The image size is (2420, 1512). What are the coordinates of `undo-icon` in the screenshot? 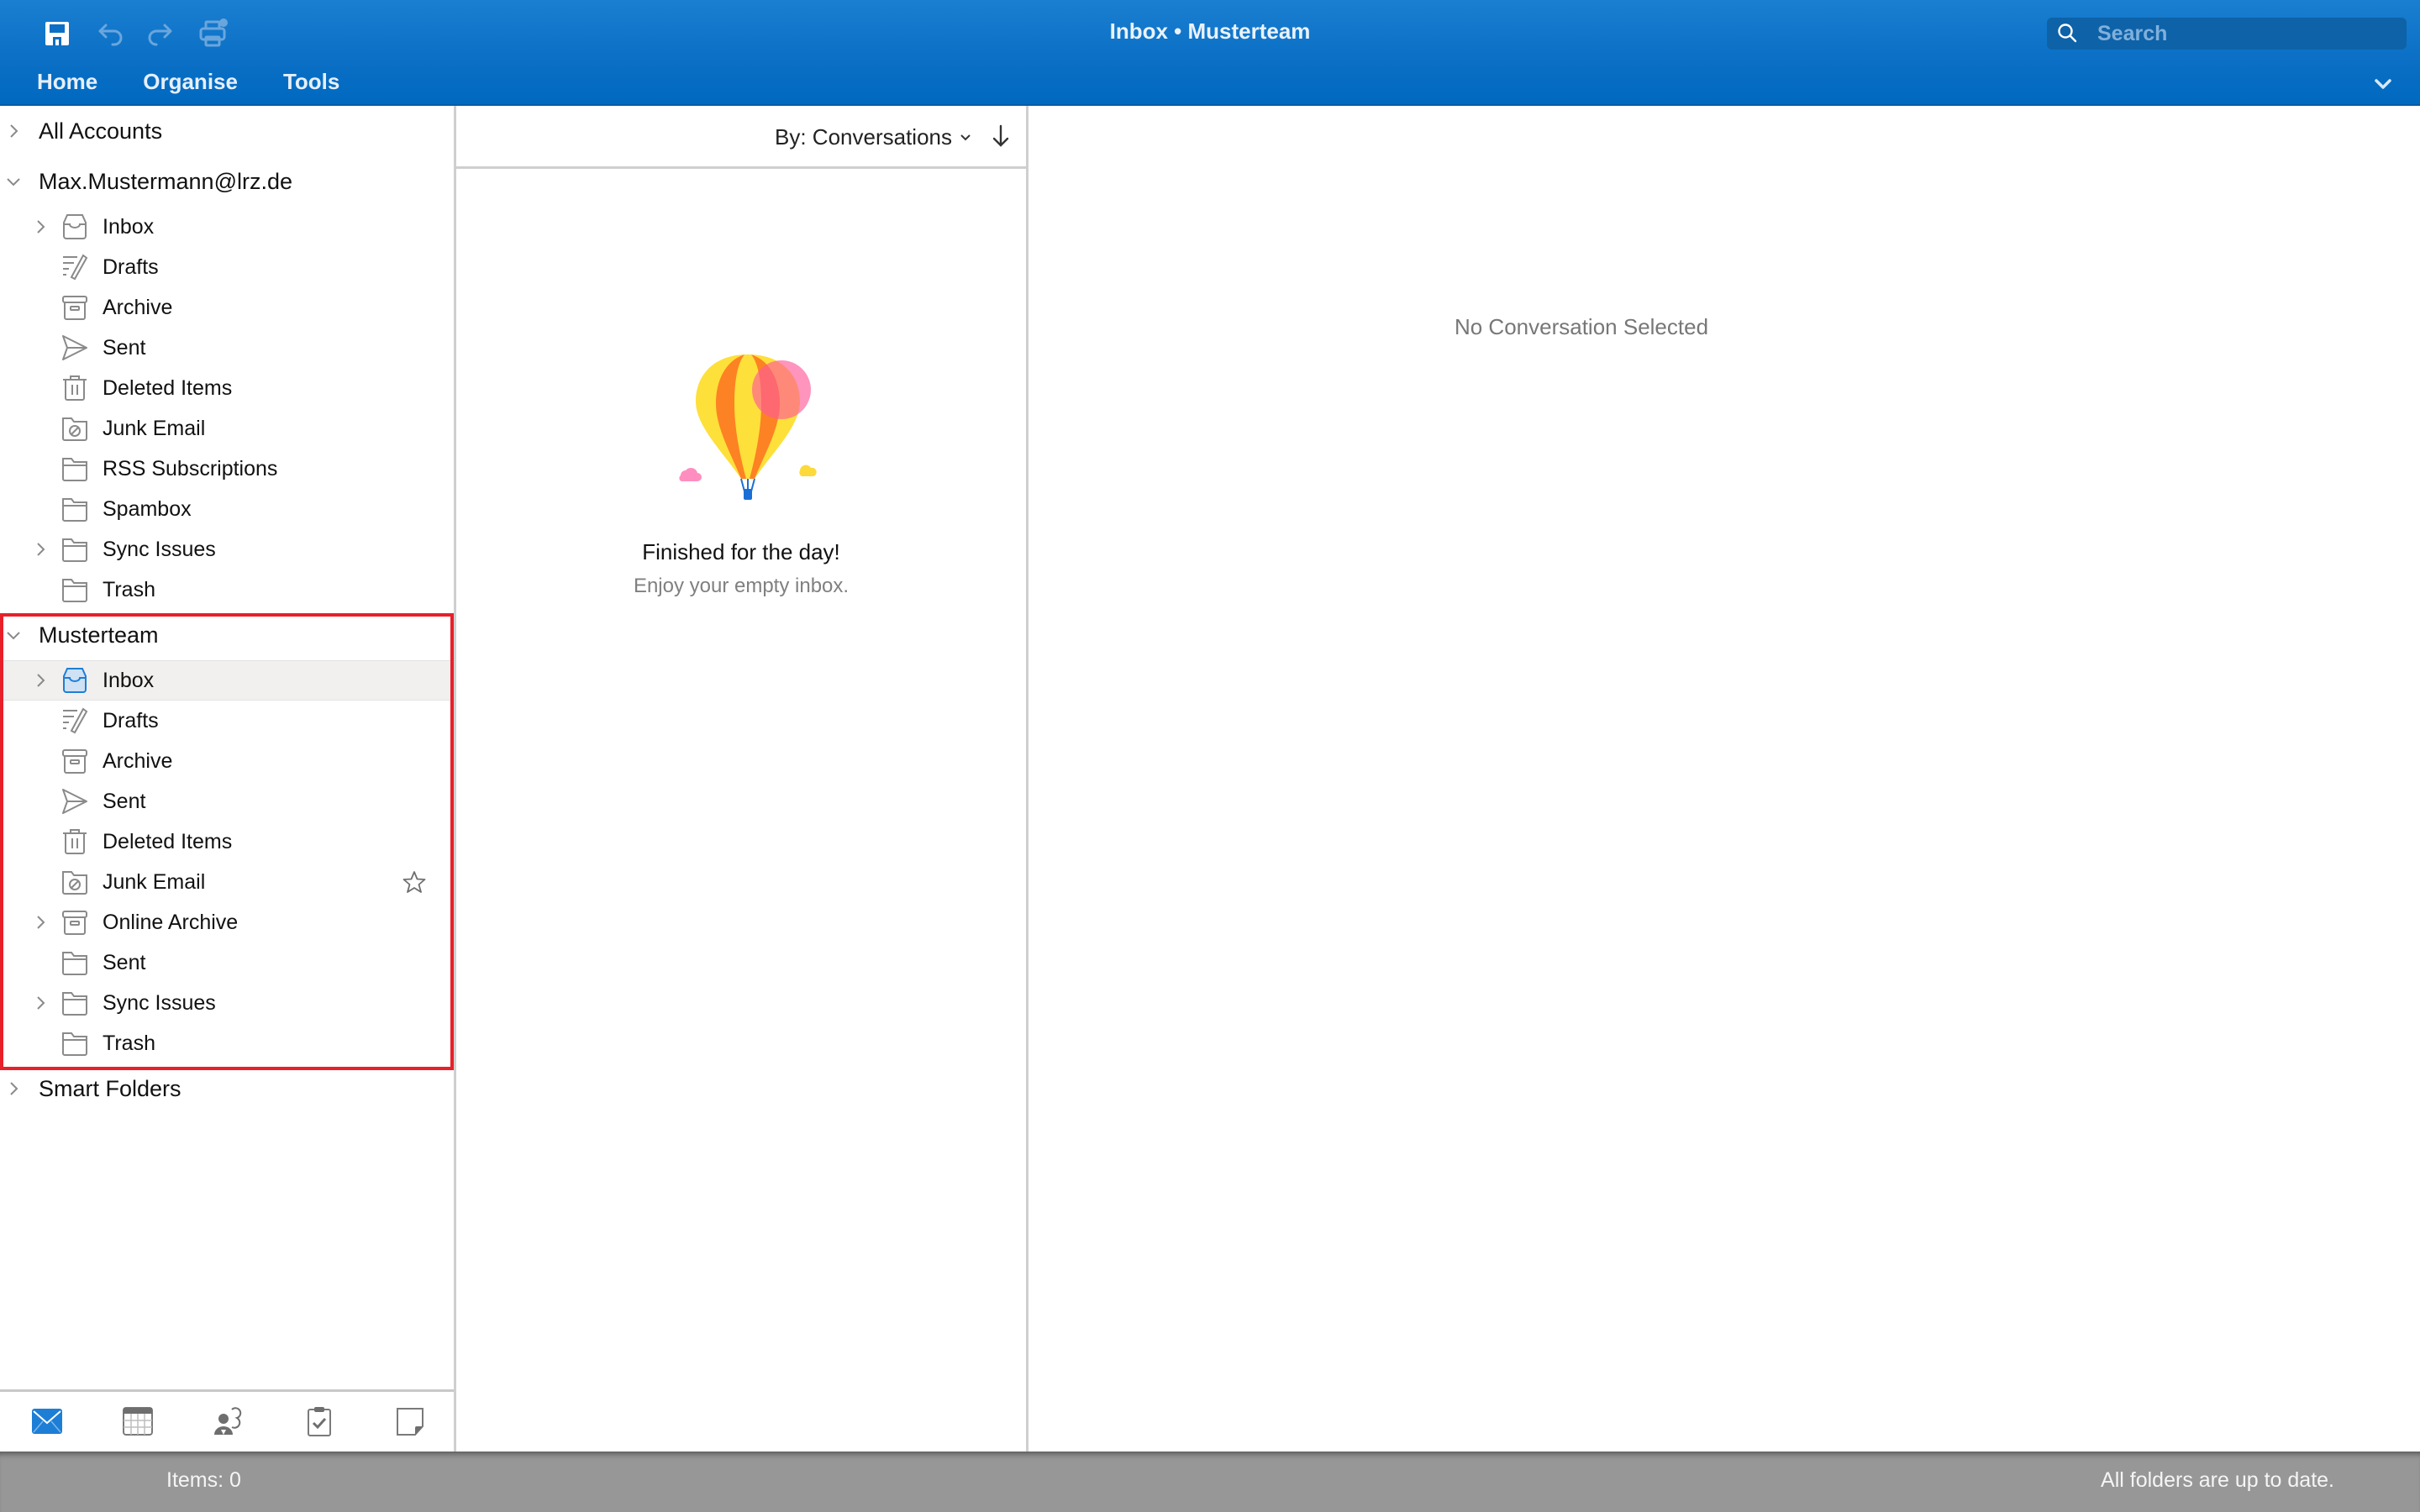 It's located at (111, 33).